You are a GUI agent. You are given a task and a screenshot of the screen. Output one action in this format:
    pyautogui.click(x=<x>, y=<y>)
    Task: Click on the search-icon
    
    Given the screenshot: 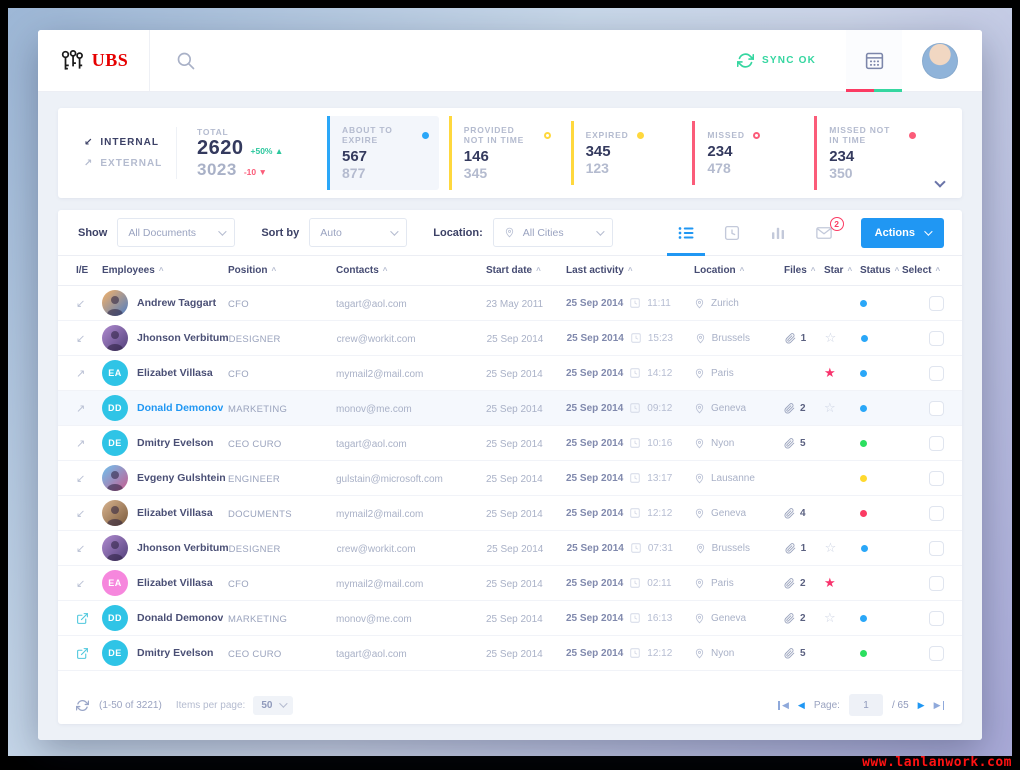 What is the action you would take?
    pyautogui.click(x=186, y=61)
    